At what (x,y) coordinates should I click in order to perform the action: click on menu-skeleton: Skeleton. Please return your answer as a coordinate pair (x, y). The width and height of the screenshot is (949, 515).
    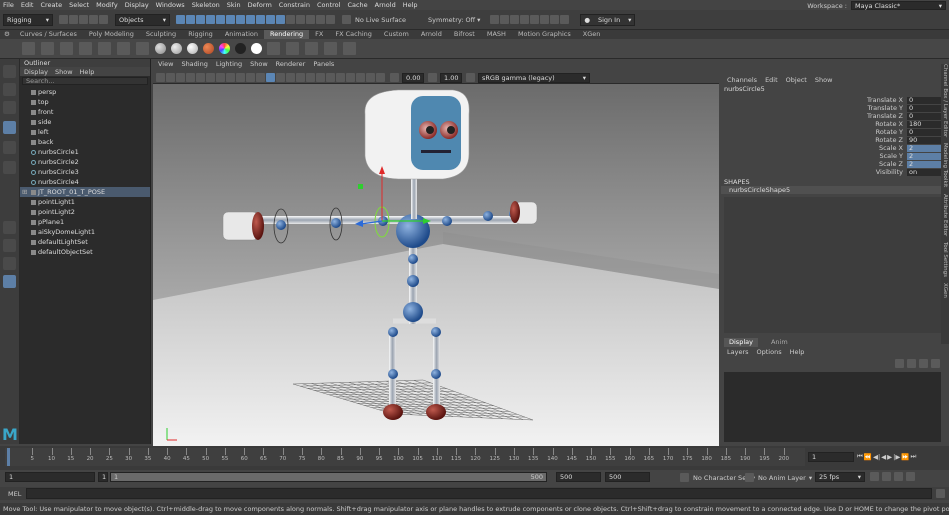
    Looking at the image, I should click on (206, 5).